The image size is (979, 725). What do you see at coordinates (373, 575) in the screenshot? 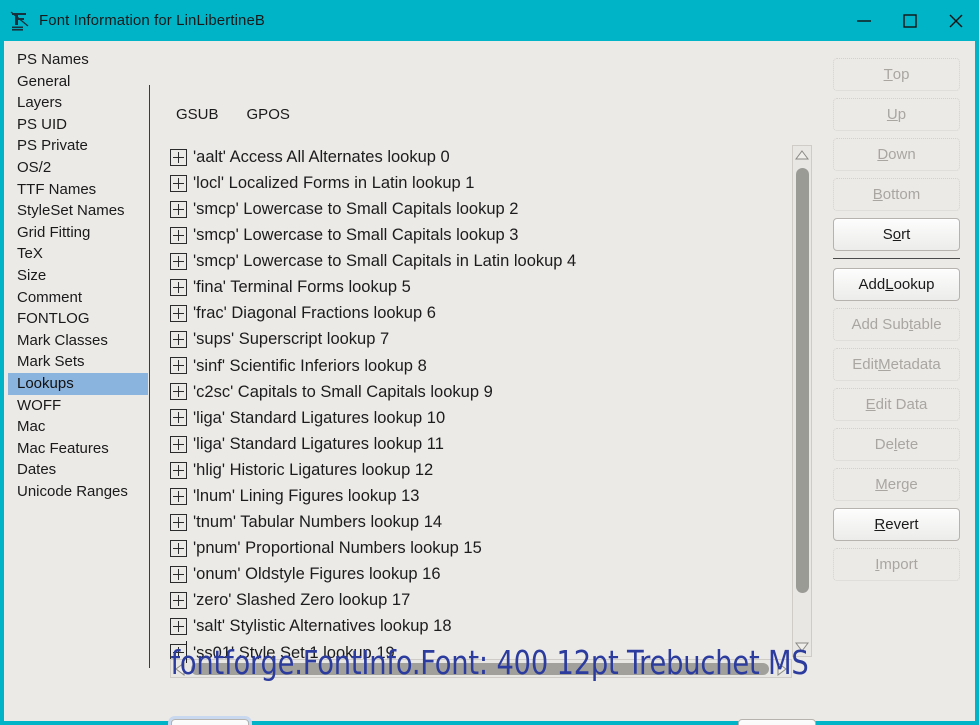
I see `lookup-row: 'onum' Oldstyle Figures lookup 16` at bounding box center [373, 575].